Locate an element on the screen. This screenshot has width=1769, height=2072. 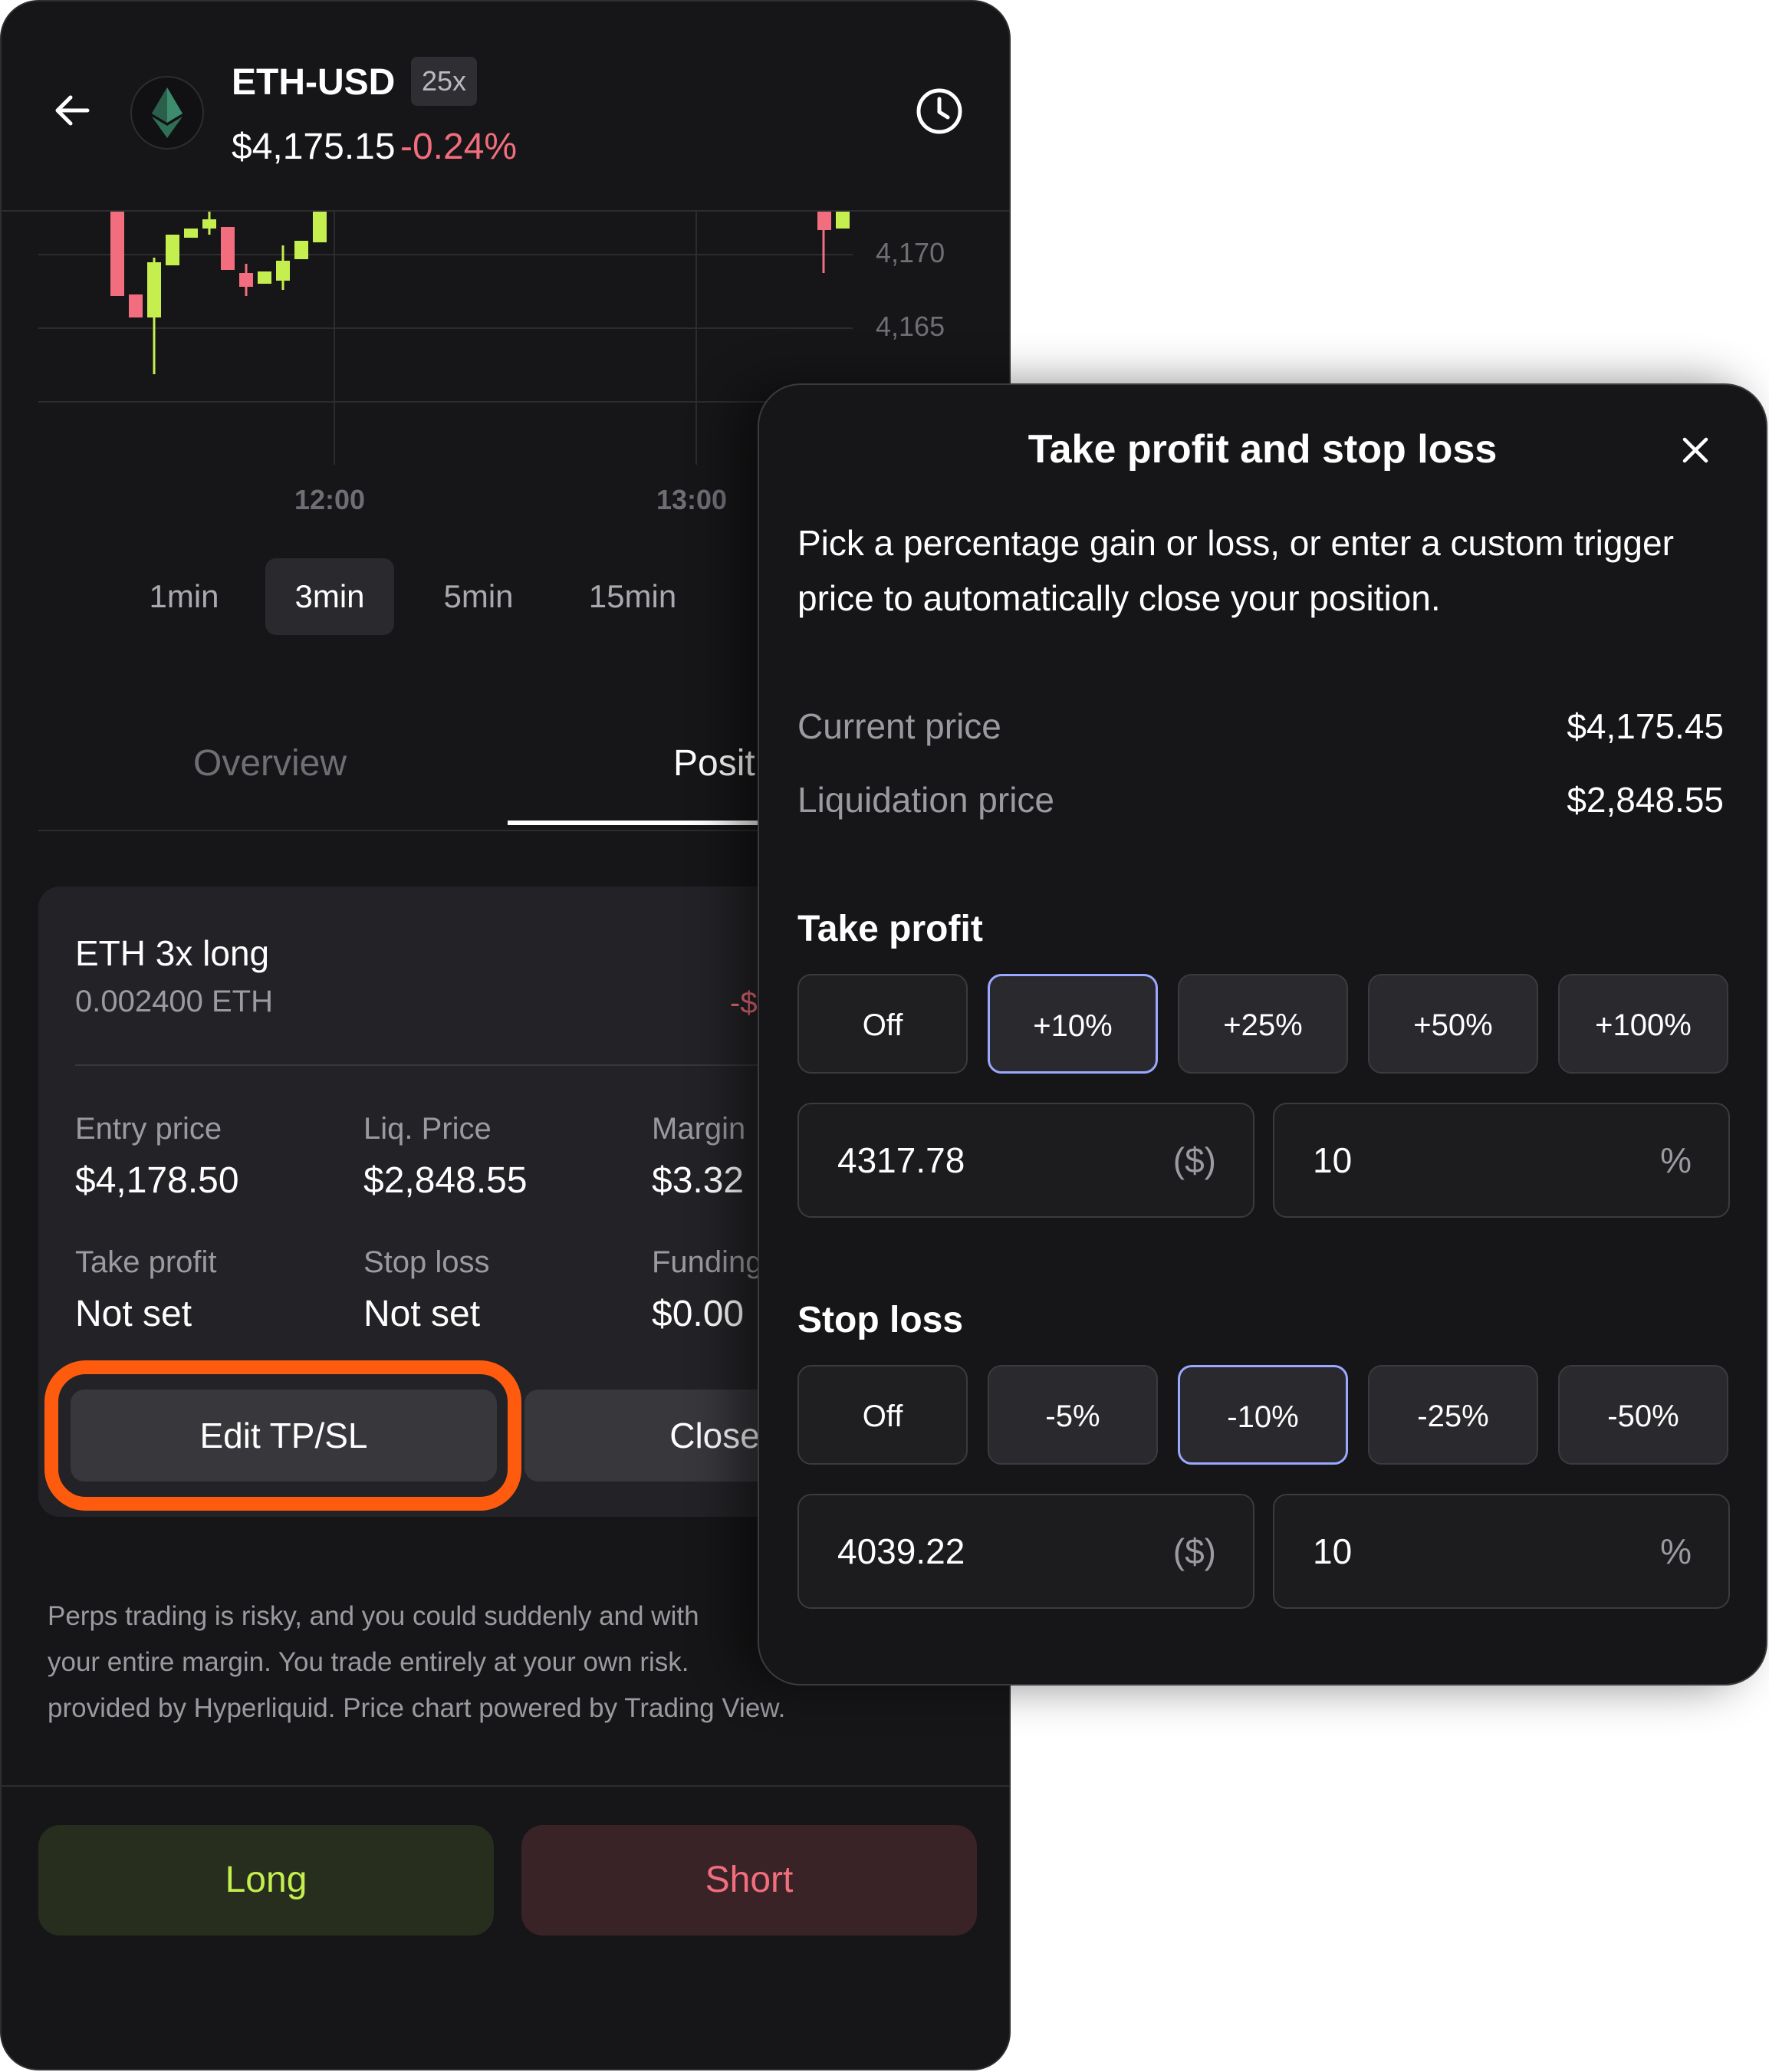
timeframe-15min: 15min is located at coordinates (632, 596).